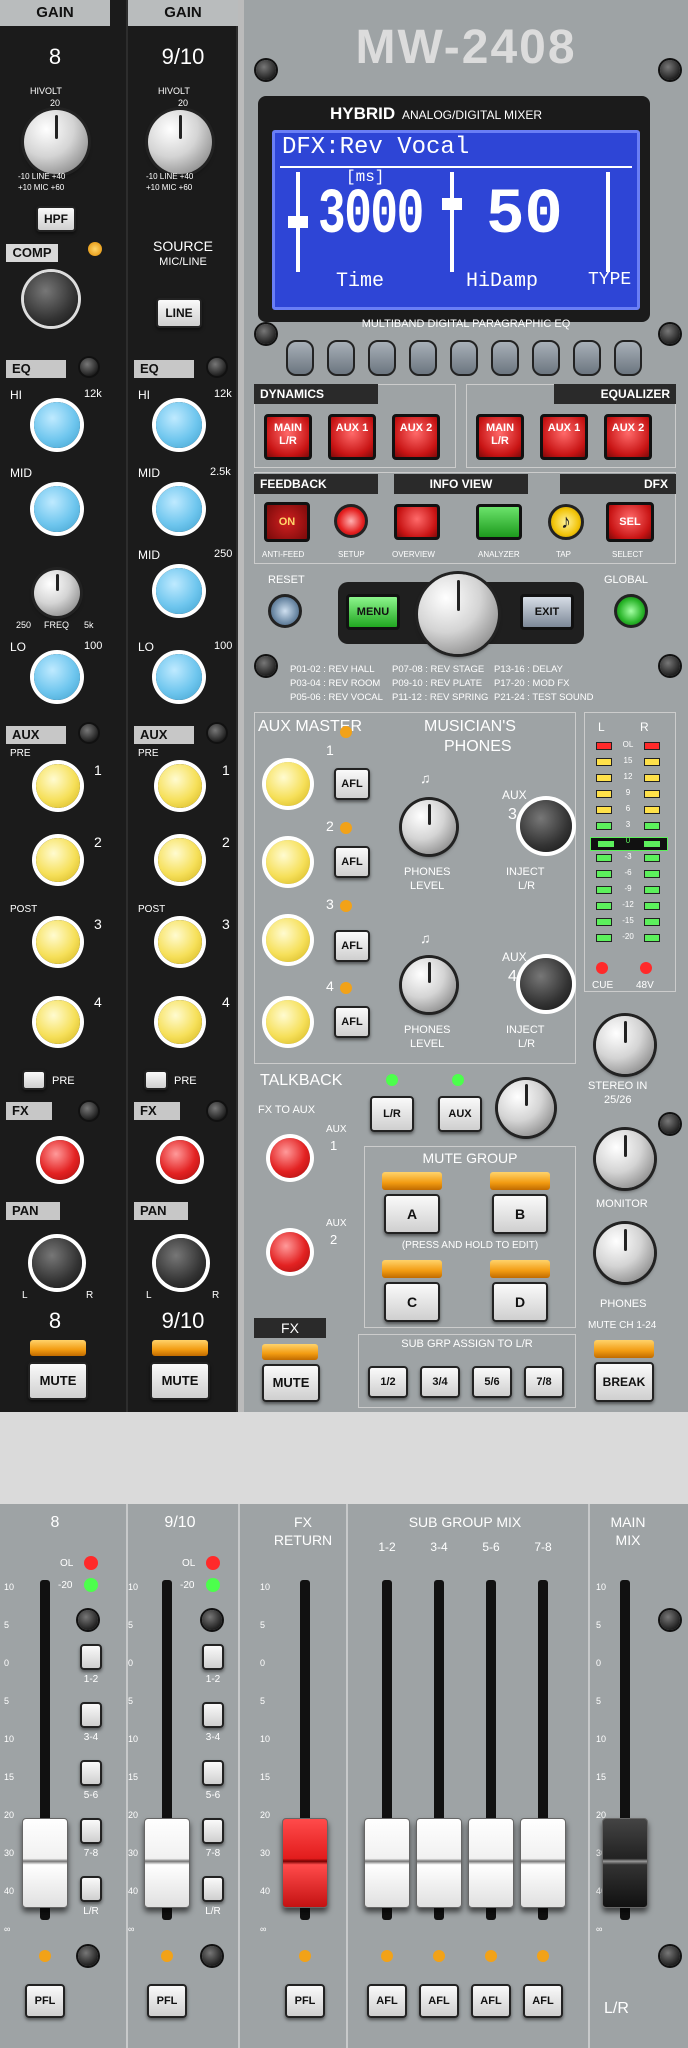  What do you see at coordinates (287, 522) in the screenshot?
I see `feedback-on-button: ON` at bounding box center [287, 522].